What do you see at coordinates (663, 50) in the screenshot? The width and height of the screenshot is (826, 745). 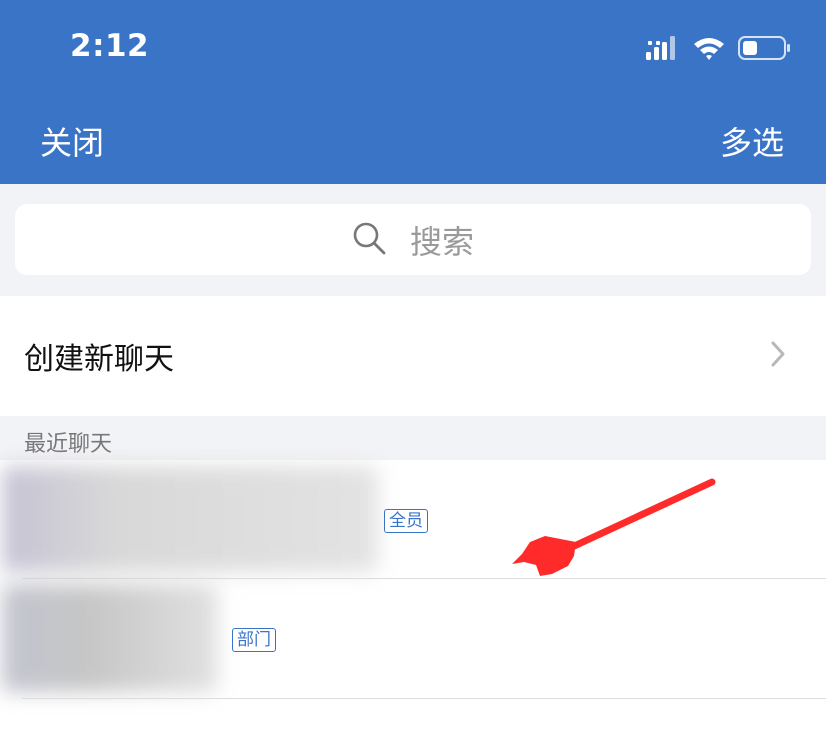 I see `cellular-signal-icon` at bounding box center [663, 50].